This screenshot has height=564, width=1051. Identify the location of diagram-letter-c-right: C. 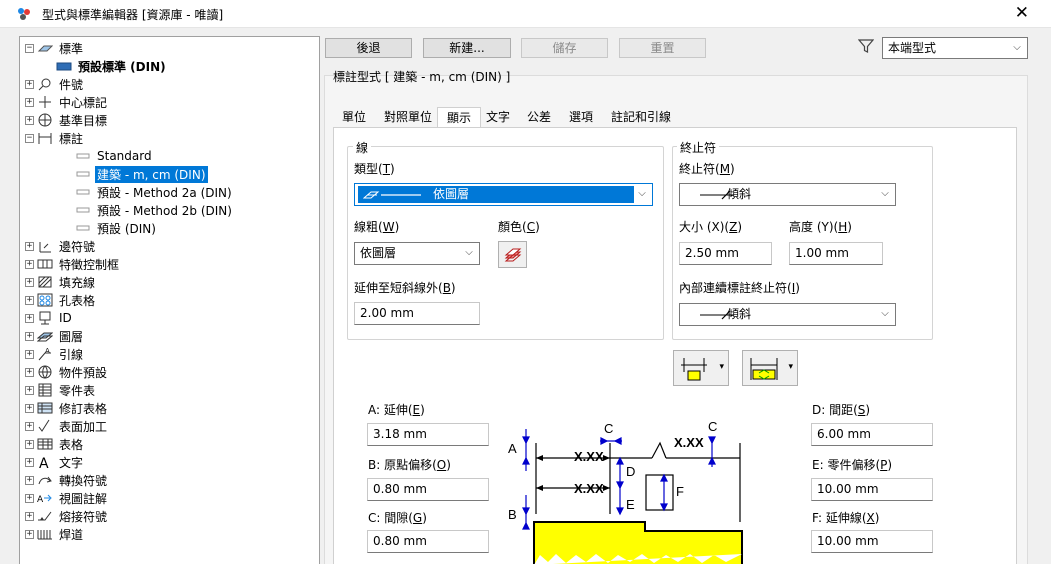
(712, 426).